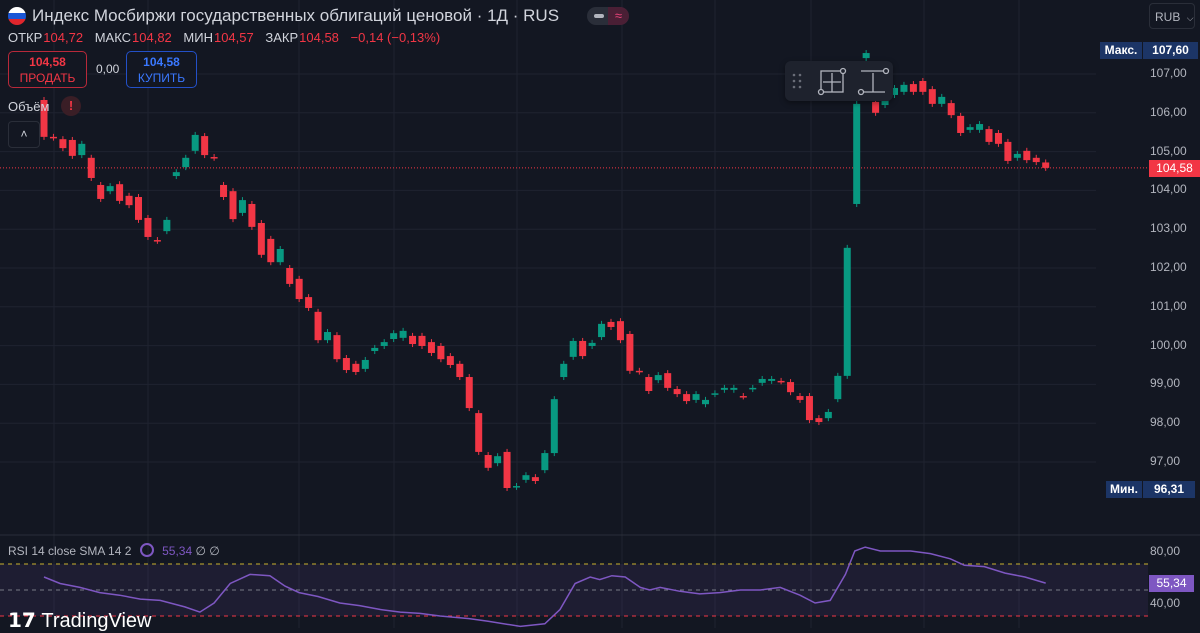 Image resolution: width=1200 pixels, height=633 pixels. I want to click on warning-icon: !, so click(71, 106).